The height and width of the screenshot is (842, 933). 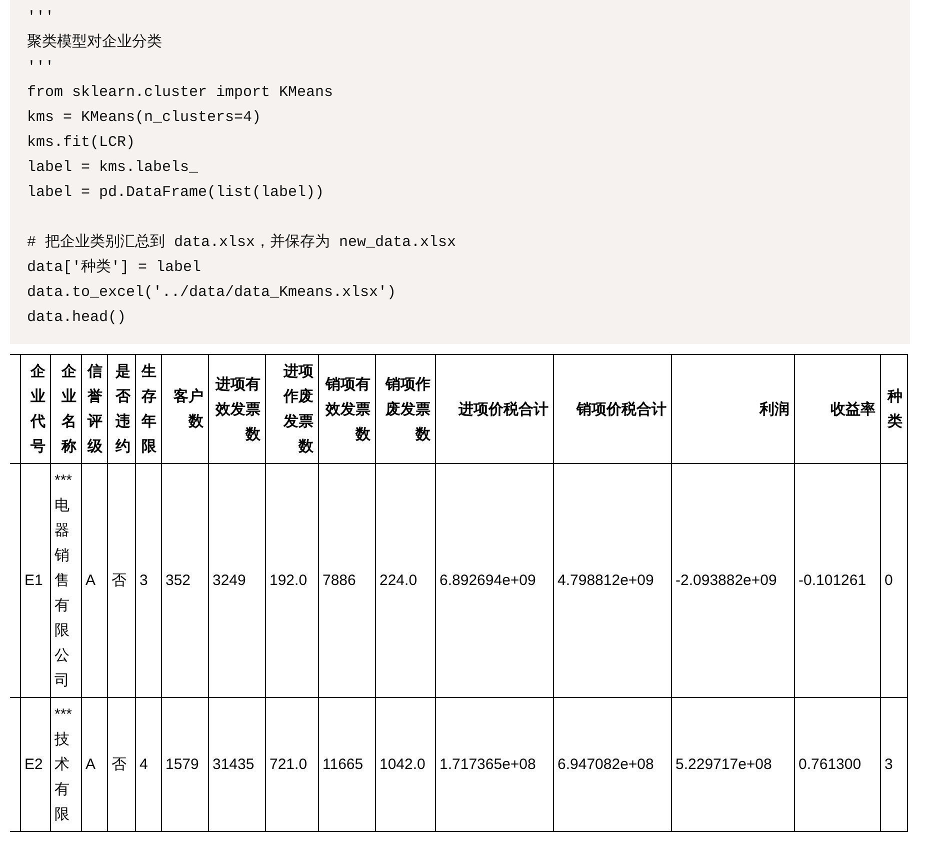 What do you see at coordinates (144, 118) in the screenshot?
I see `code-line: kms = KMeans(n_clusters=4)` at bounding box center [144, 118].